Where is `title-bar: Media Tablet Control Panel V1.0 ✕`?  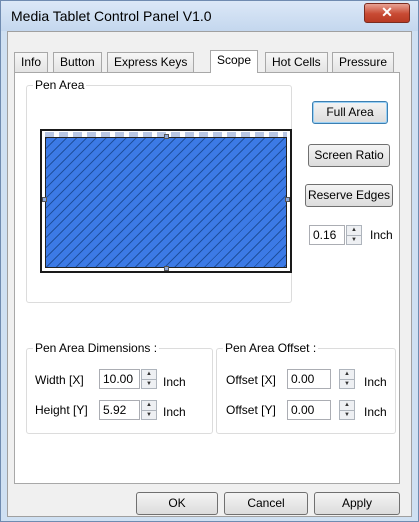
title-bar: Media Tablet Control Panel V1.0 ✕ is located at coordinates (209, 16).